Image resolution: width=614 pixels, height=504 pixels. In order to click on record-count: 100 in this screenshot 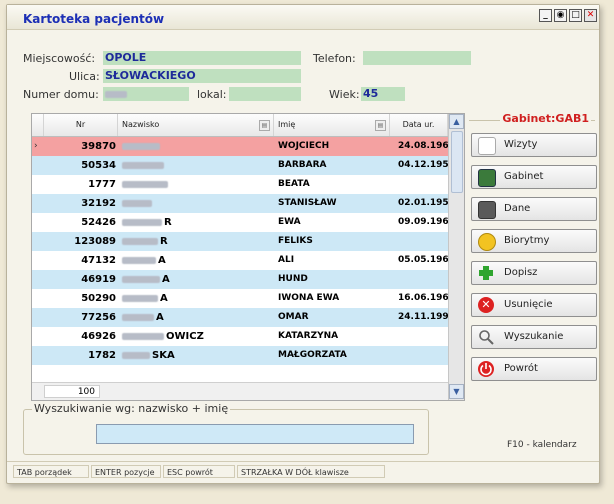, I will do `click(72, 391)`.